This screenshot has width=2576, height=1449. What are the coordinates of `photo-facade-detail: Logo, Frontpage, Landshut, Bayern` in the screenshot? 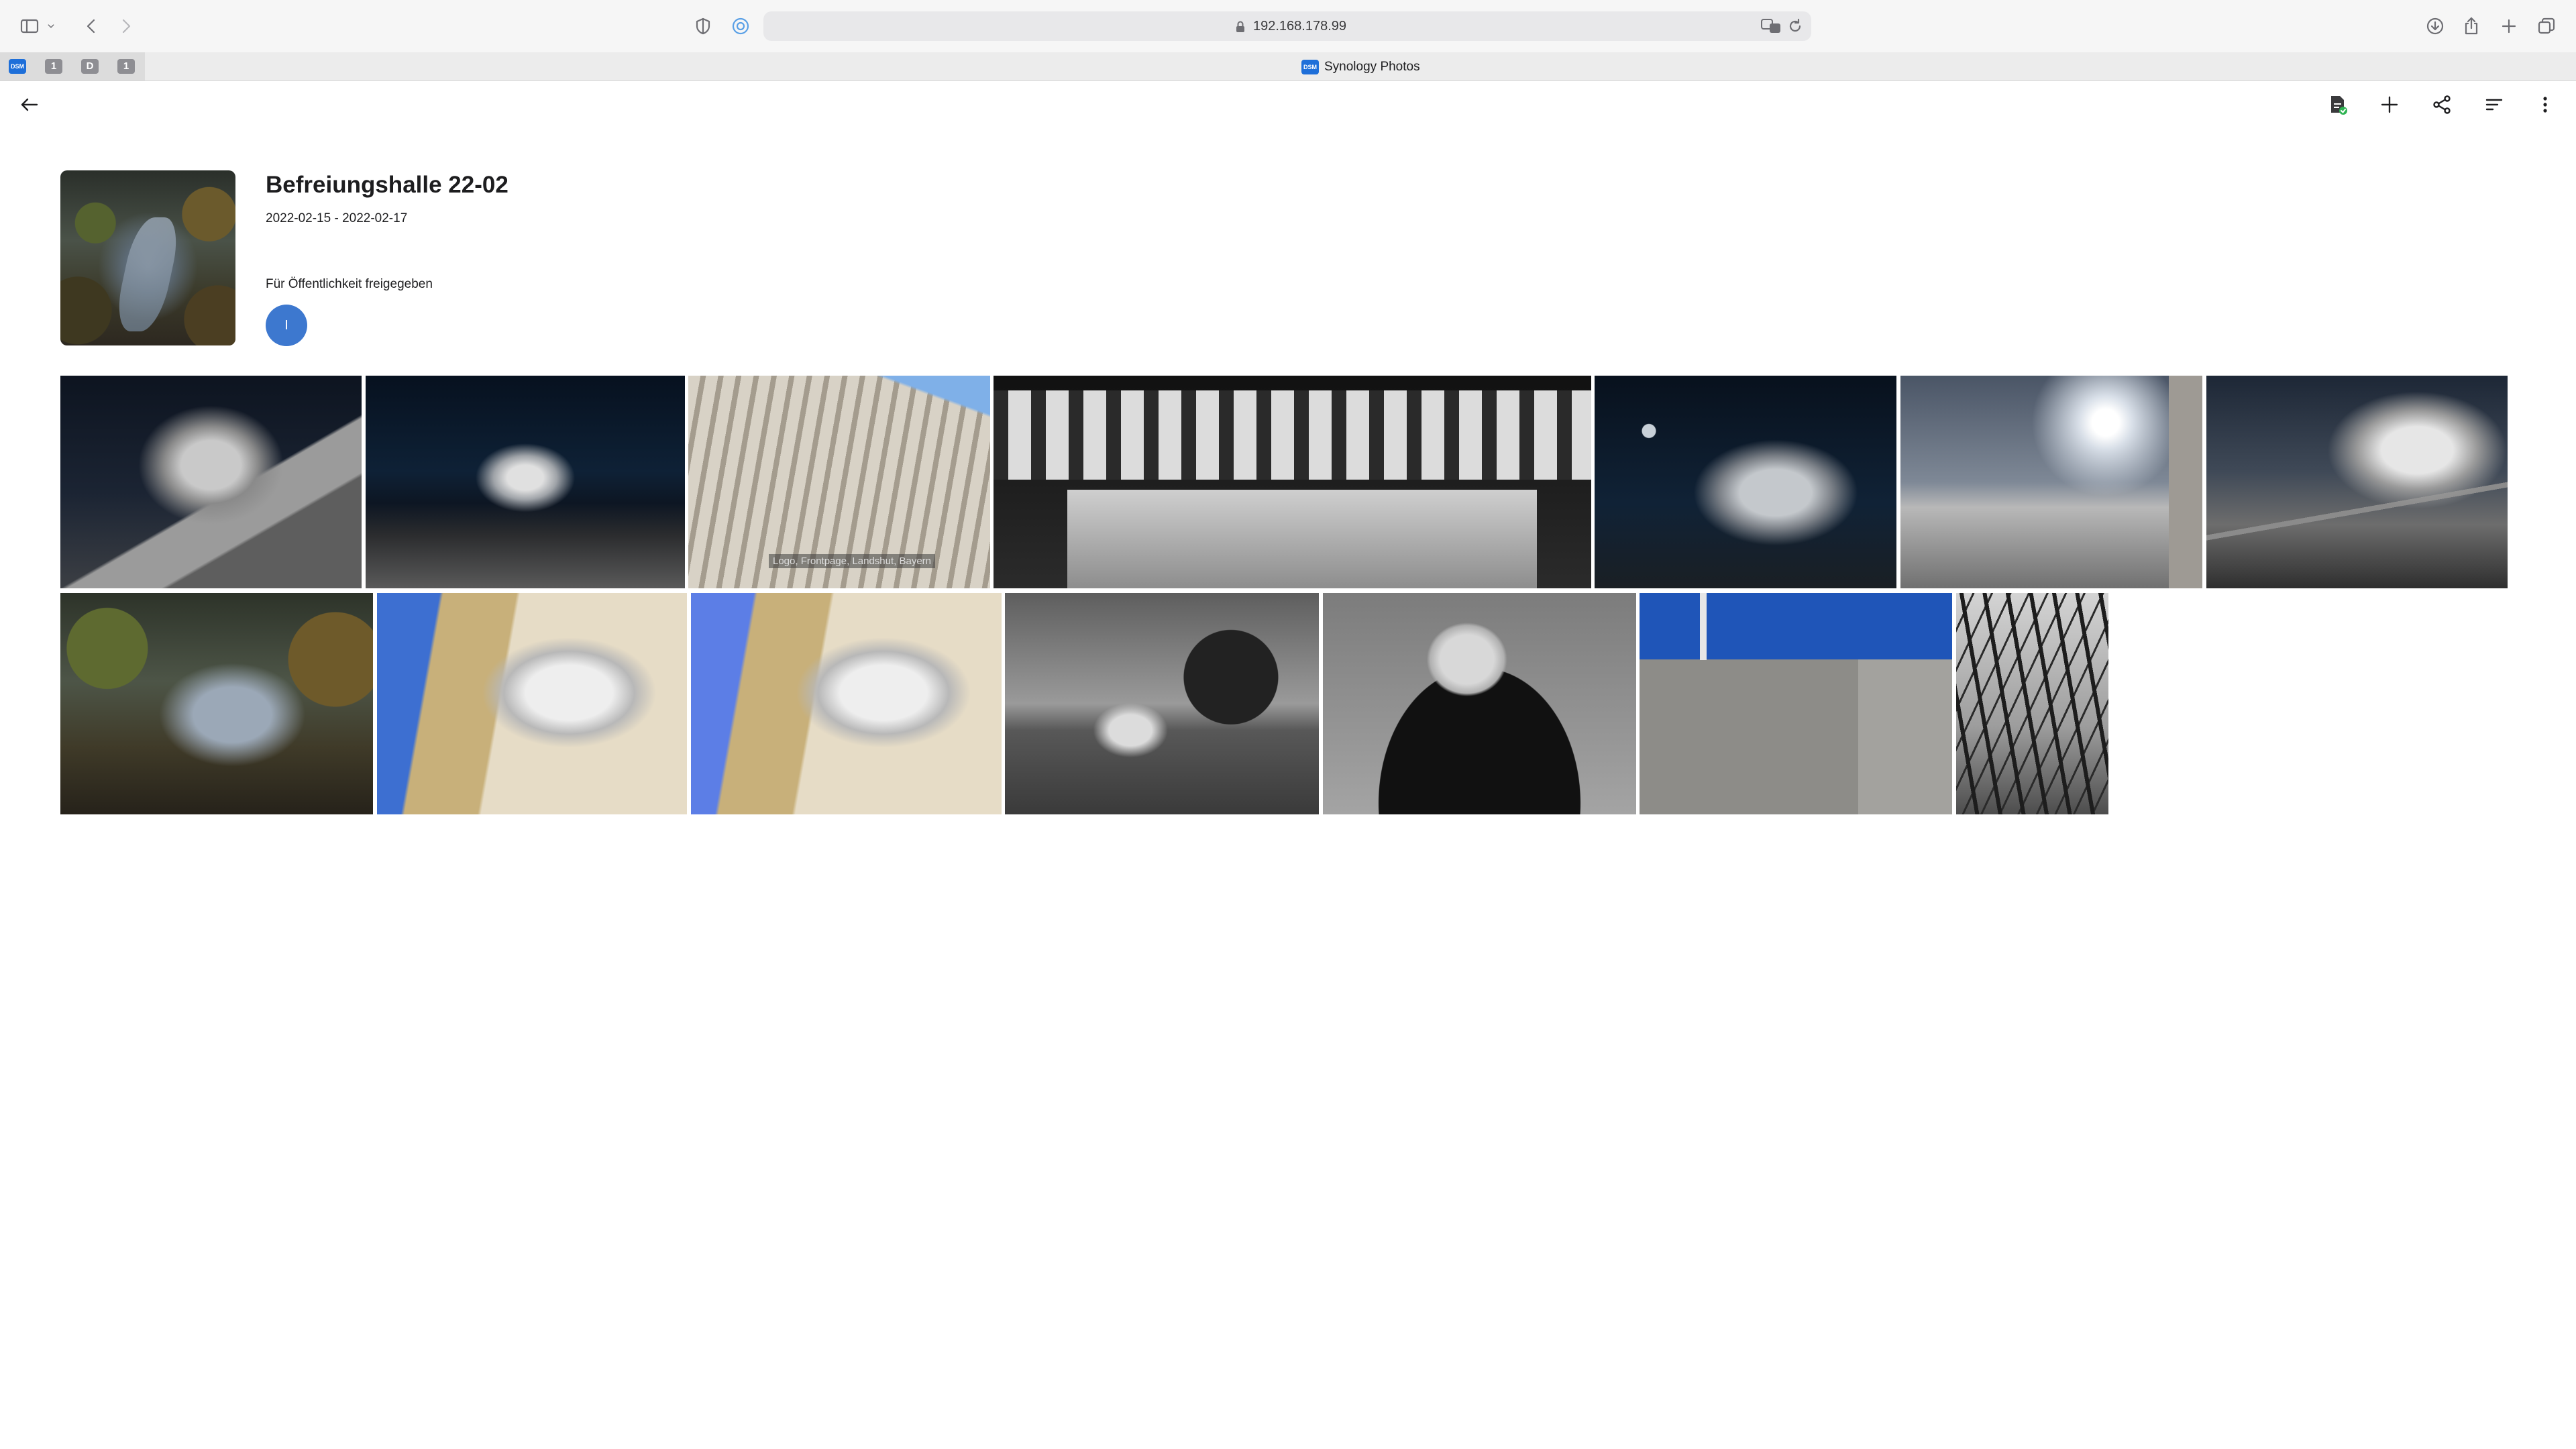 It's located at (839, 482).